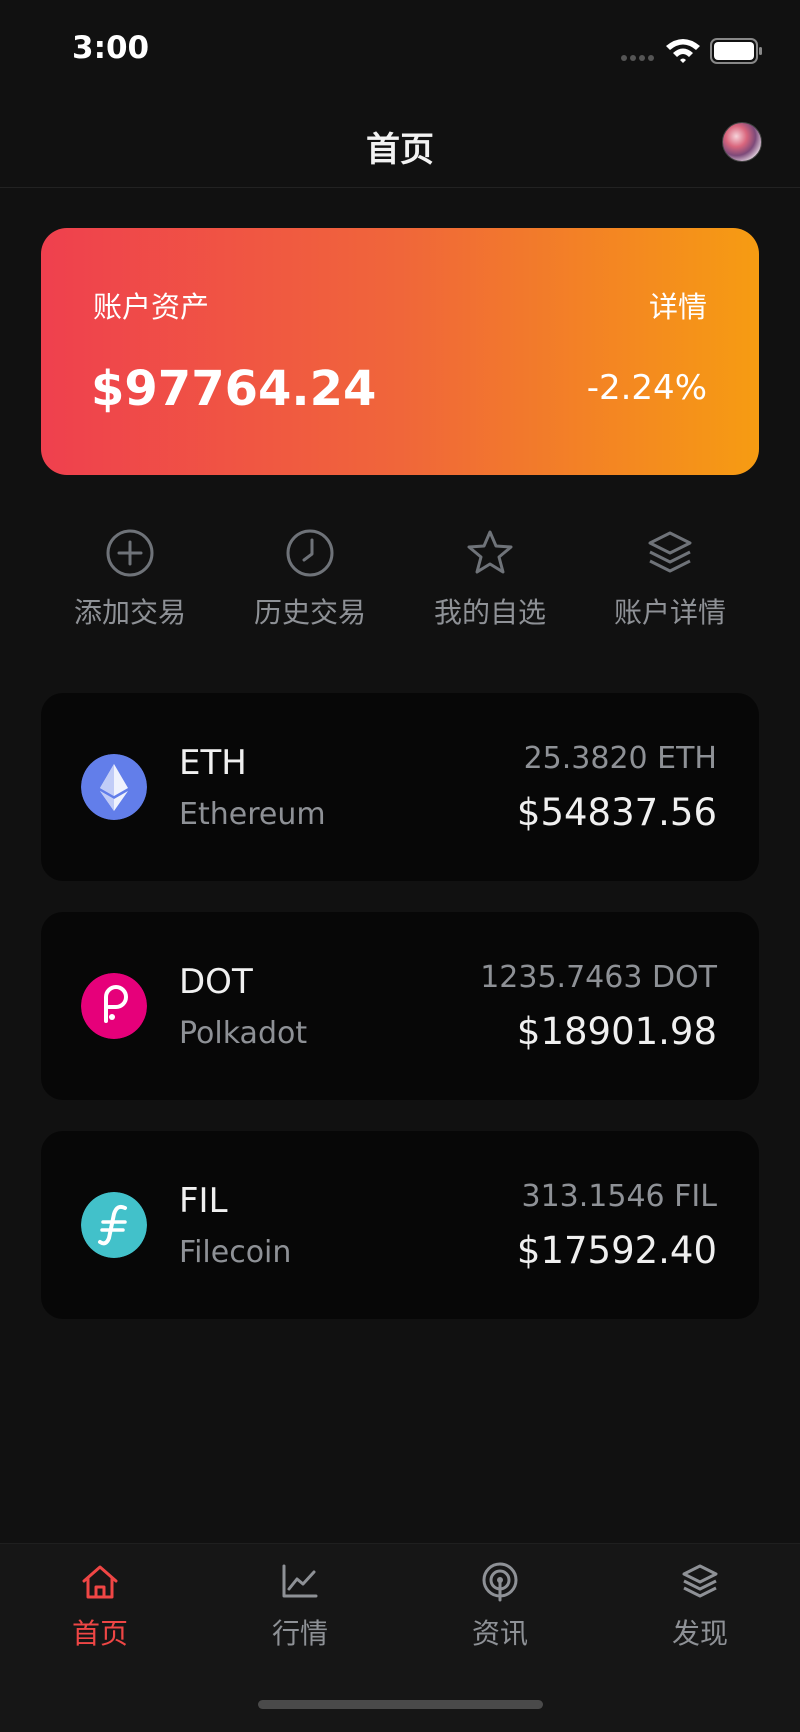 The image size is (800, 1732). Describe the element at coordinates (243, 1033) in the screenshot. I see `coin-name: Polkadot` at that location.